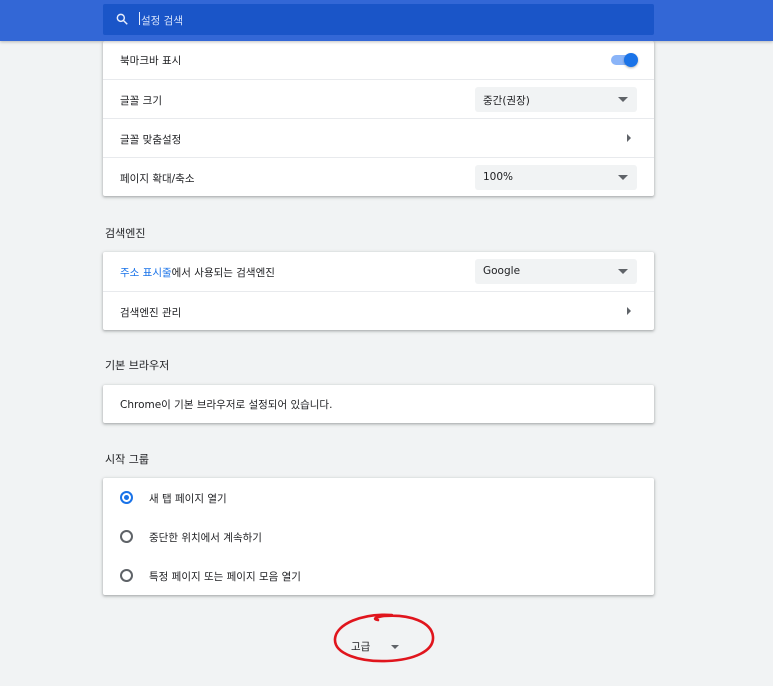 The width and height of the screenshot is (773, 686). What do you see at coordinates (151, 140) in the screenshot?
I see `customize-fonts-label: 글꼴 맞춤설정` at bounding box center [151, 140].